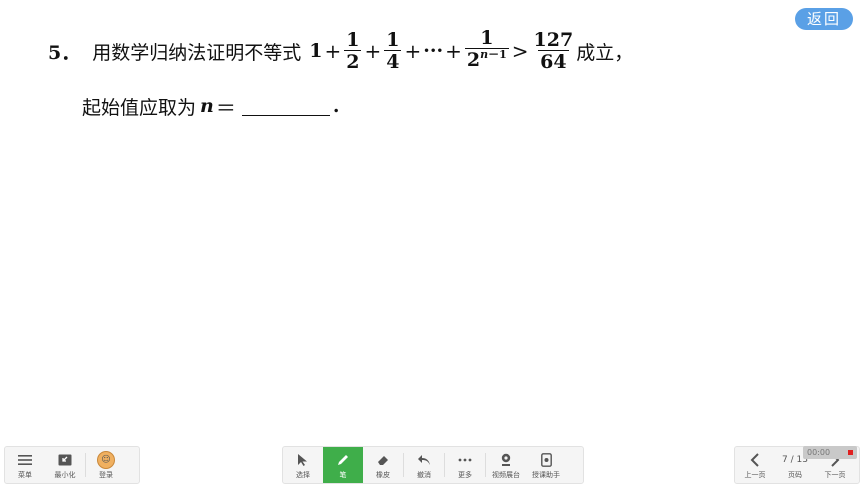  Describe the element at coordinates (383, 474) in the screenshot. I see `eraser-label: 橡皮` at that location.